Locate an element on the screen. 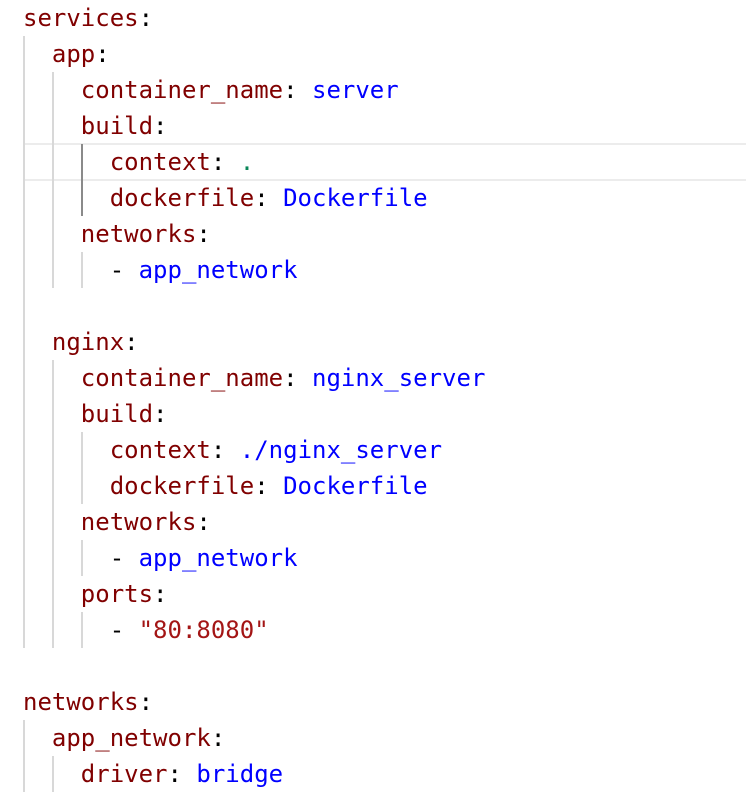  code-line: app_network: is located at coordinates (124, 738).